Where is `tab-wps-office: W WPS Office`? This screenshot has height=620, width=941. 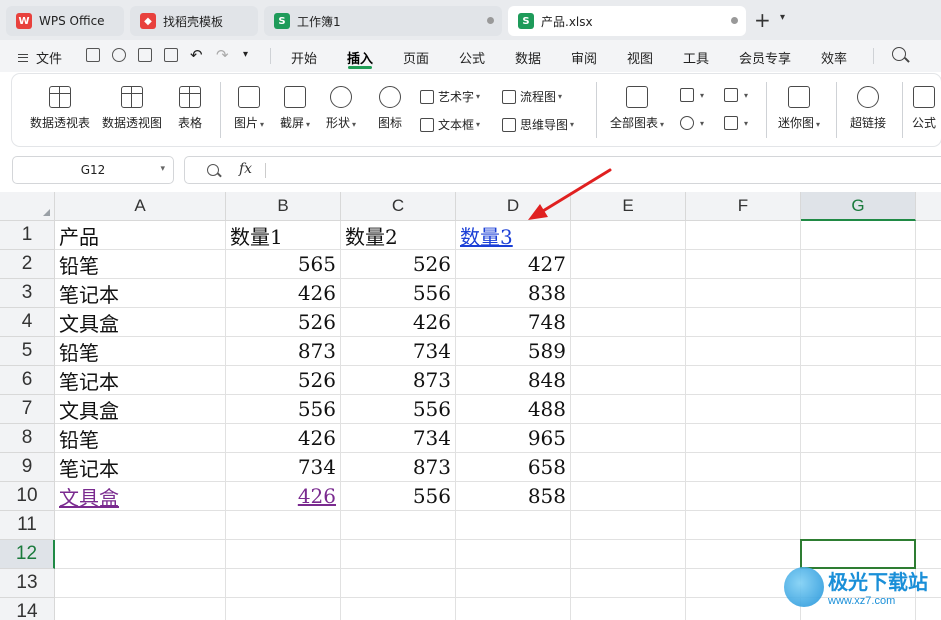
tab-wps-office: W WPS Office is located at coordinates (65, 21).